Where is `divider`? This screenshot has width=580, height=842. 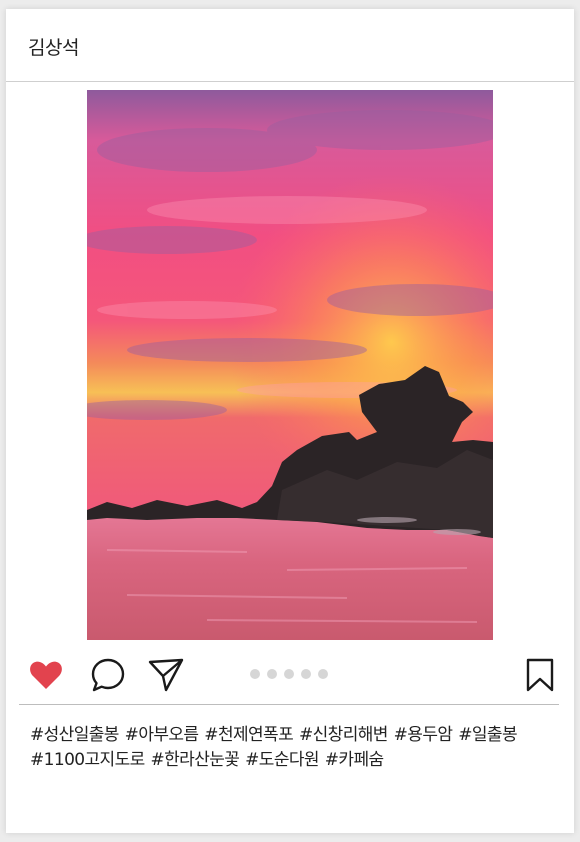
divider is located at coordinates (289, 704).